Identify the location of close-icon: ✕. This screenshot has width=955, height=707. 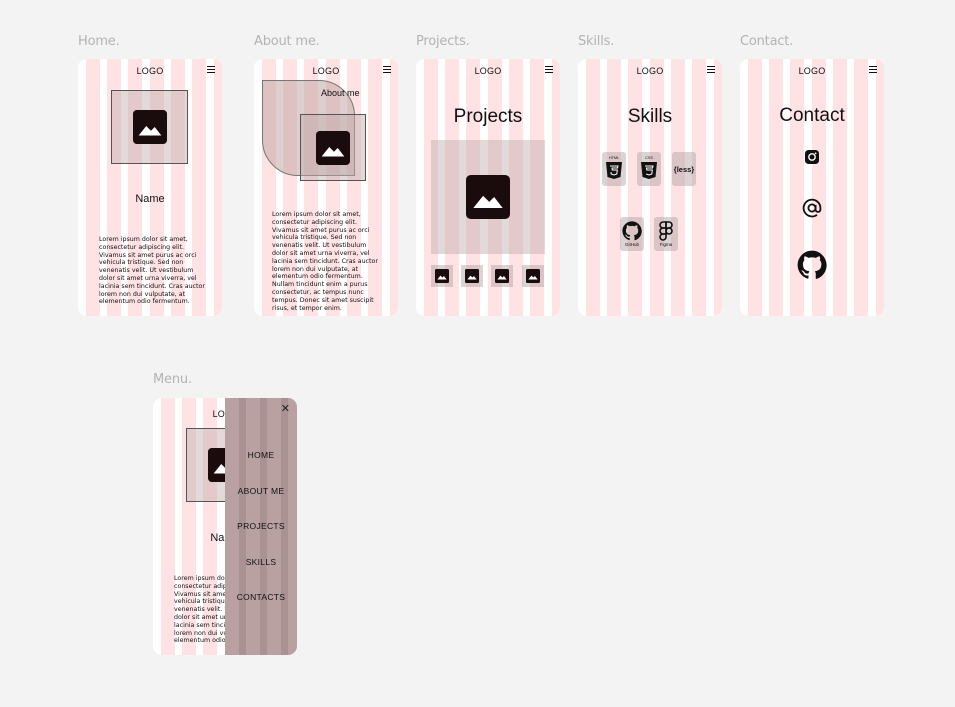
(285, 409).